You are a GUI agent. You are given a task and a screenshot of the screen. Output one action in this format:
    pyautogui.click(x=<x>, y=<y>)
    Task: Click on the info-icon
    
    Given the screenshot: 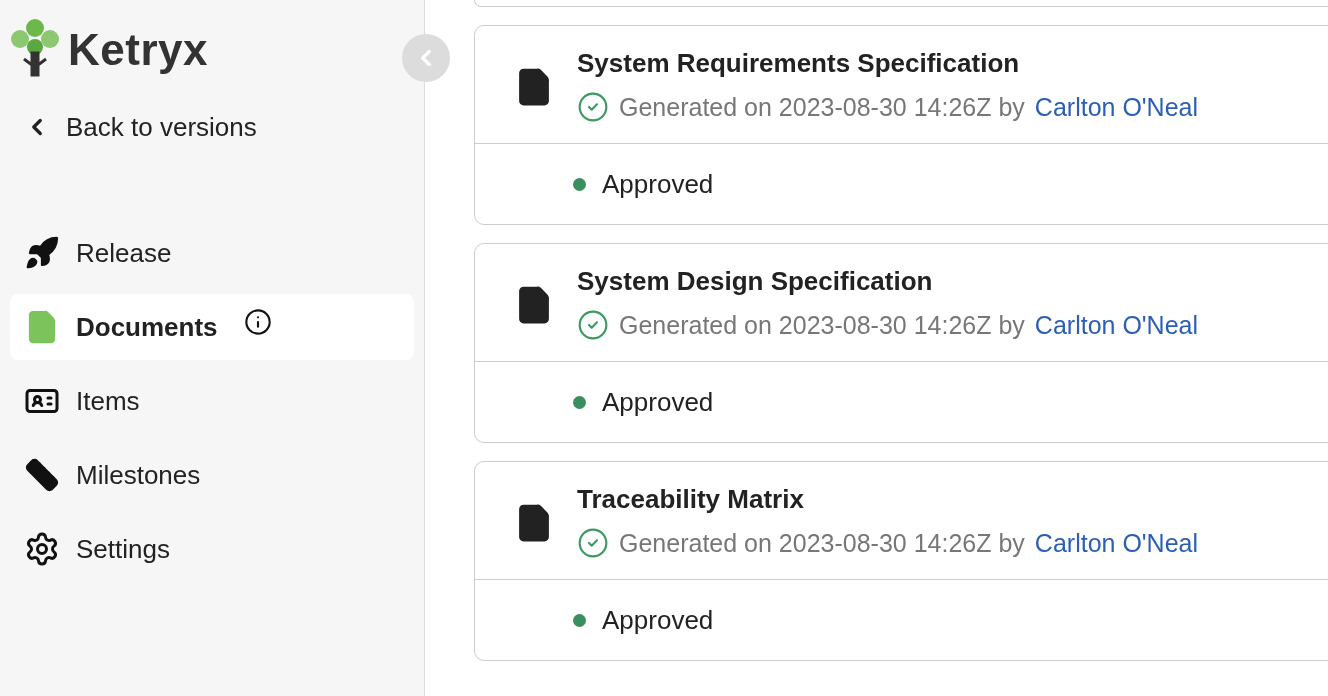 What is the action you would take?
    pyautogui.click(x=257, y=322)
    